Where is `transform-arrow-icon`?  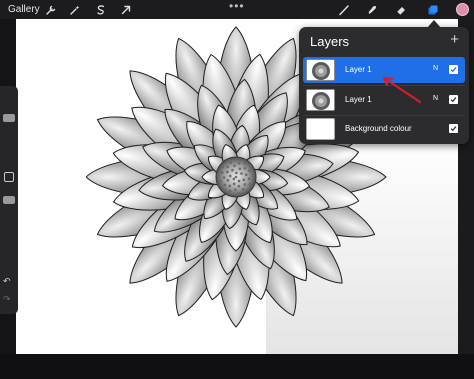 transform-arrow-icon is located at coordinates (125, 9).